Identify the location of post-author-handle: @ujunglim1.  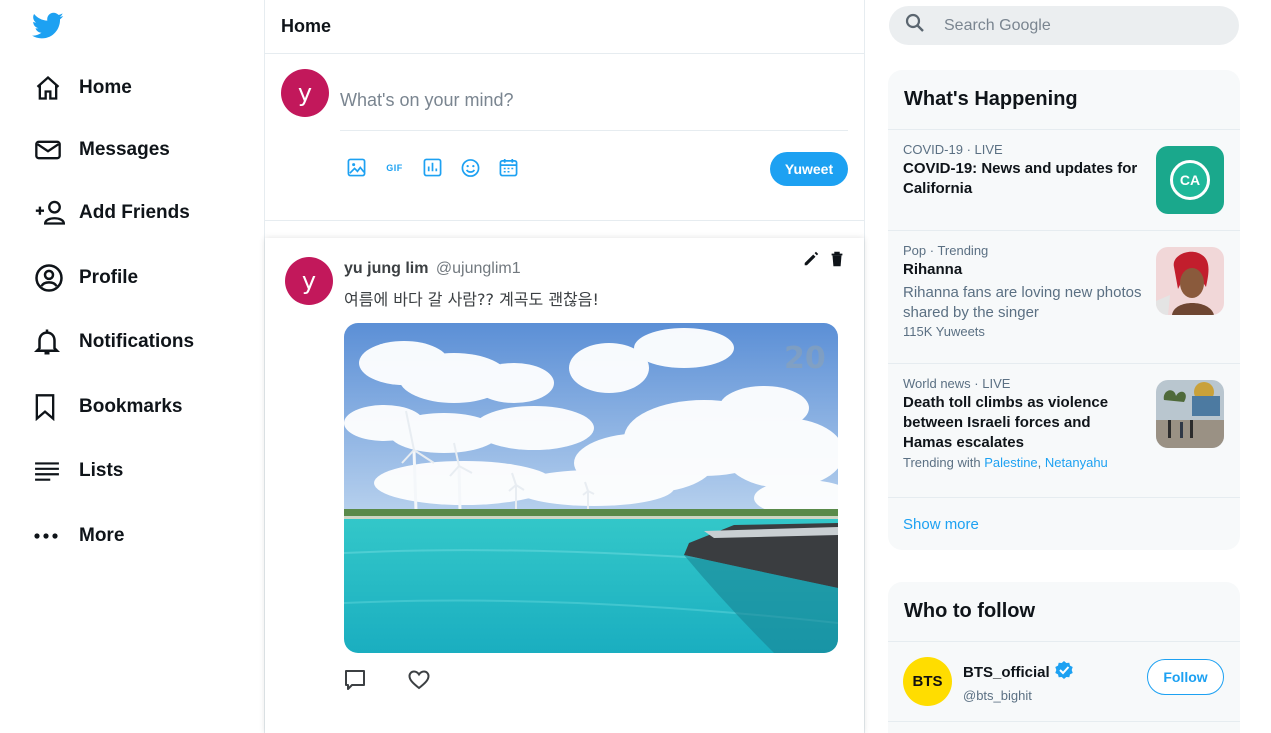
(478, 268).